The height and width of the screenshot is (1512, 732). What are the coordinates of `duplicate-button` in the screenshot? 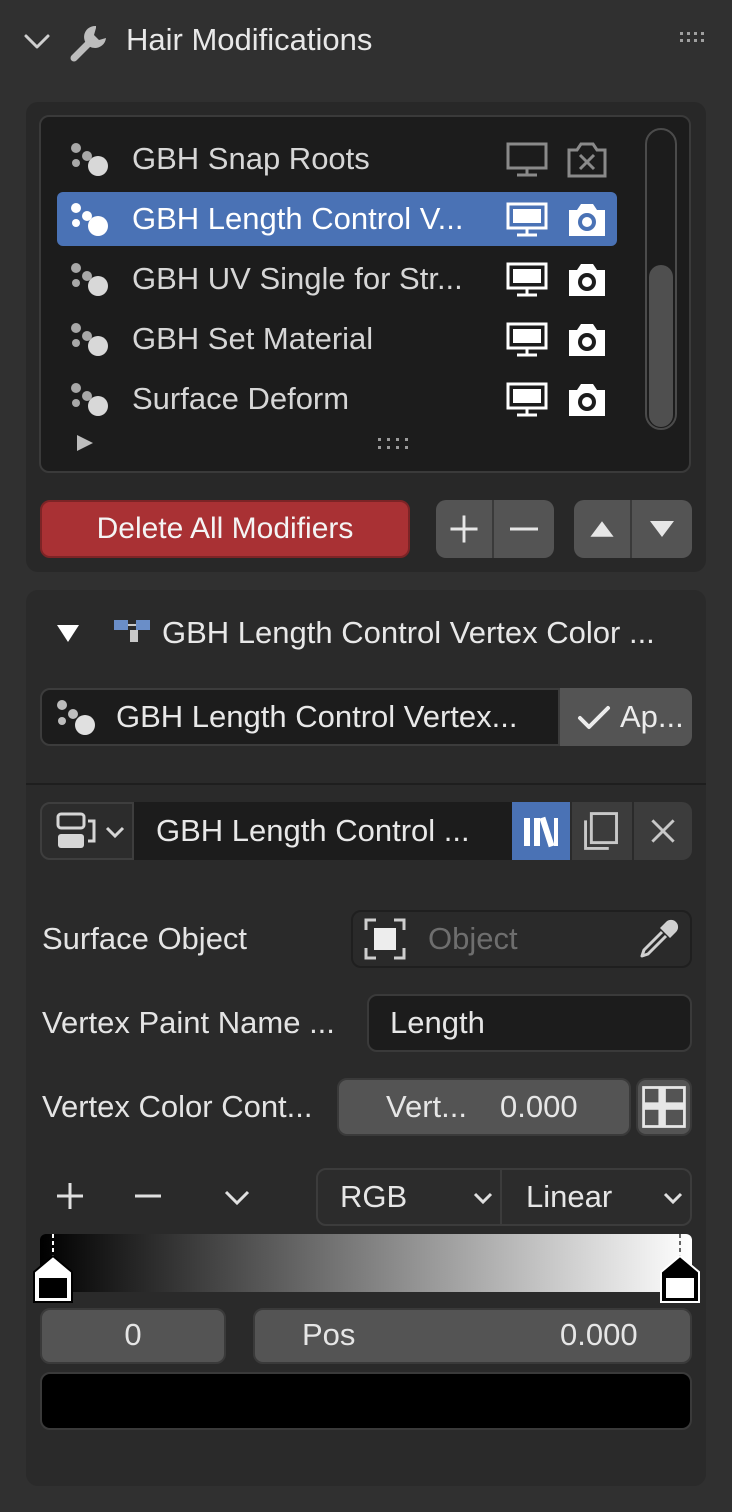 It's located at (601, 831).